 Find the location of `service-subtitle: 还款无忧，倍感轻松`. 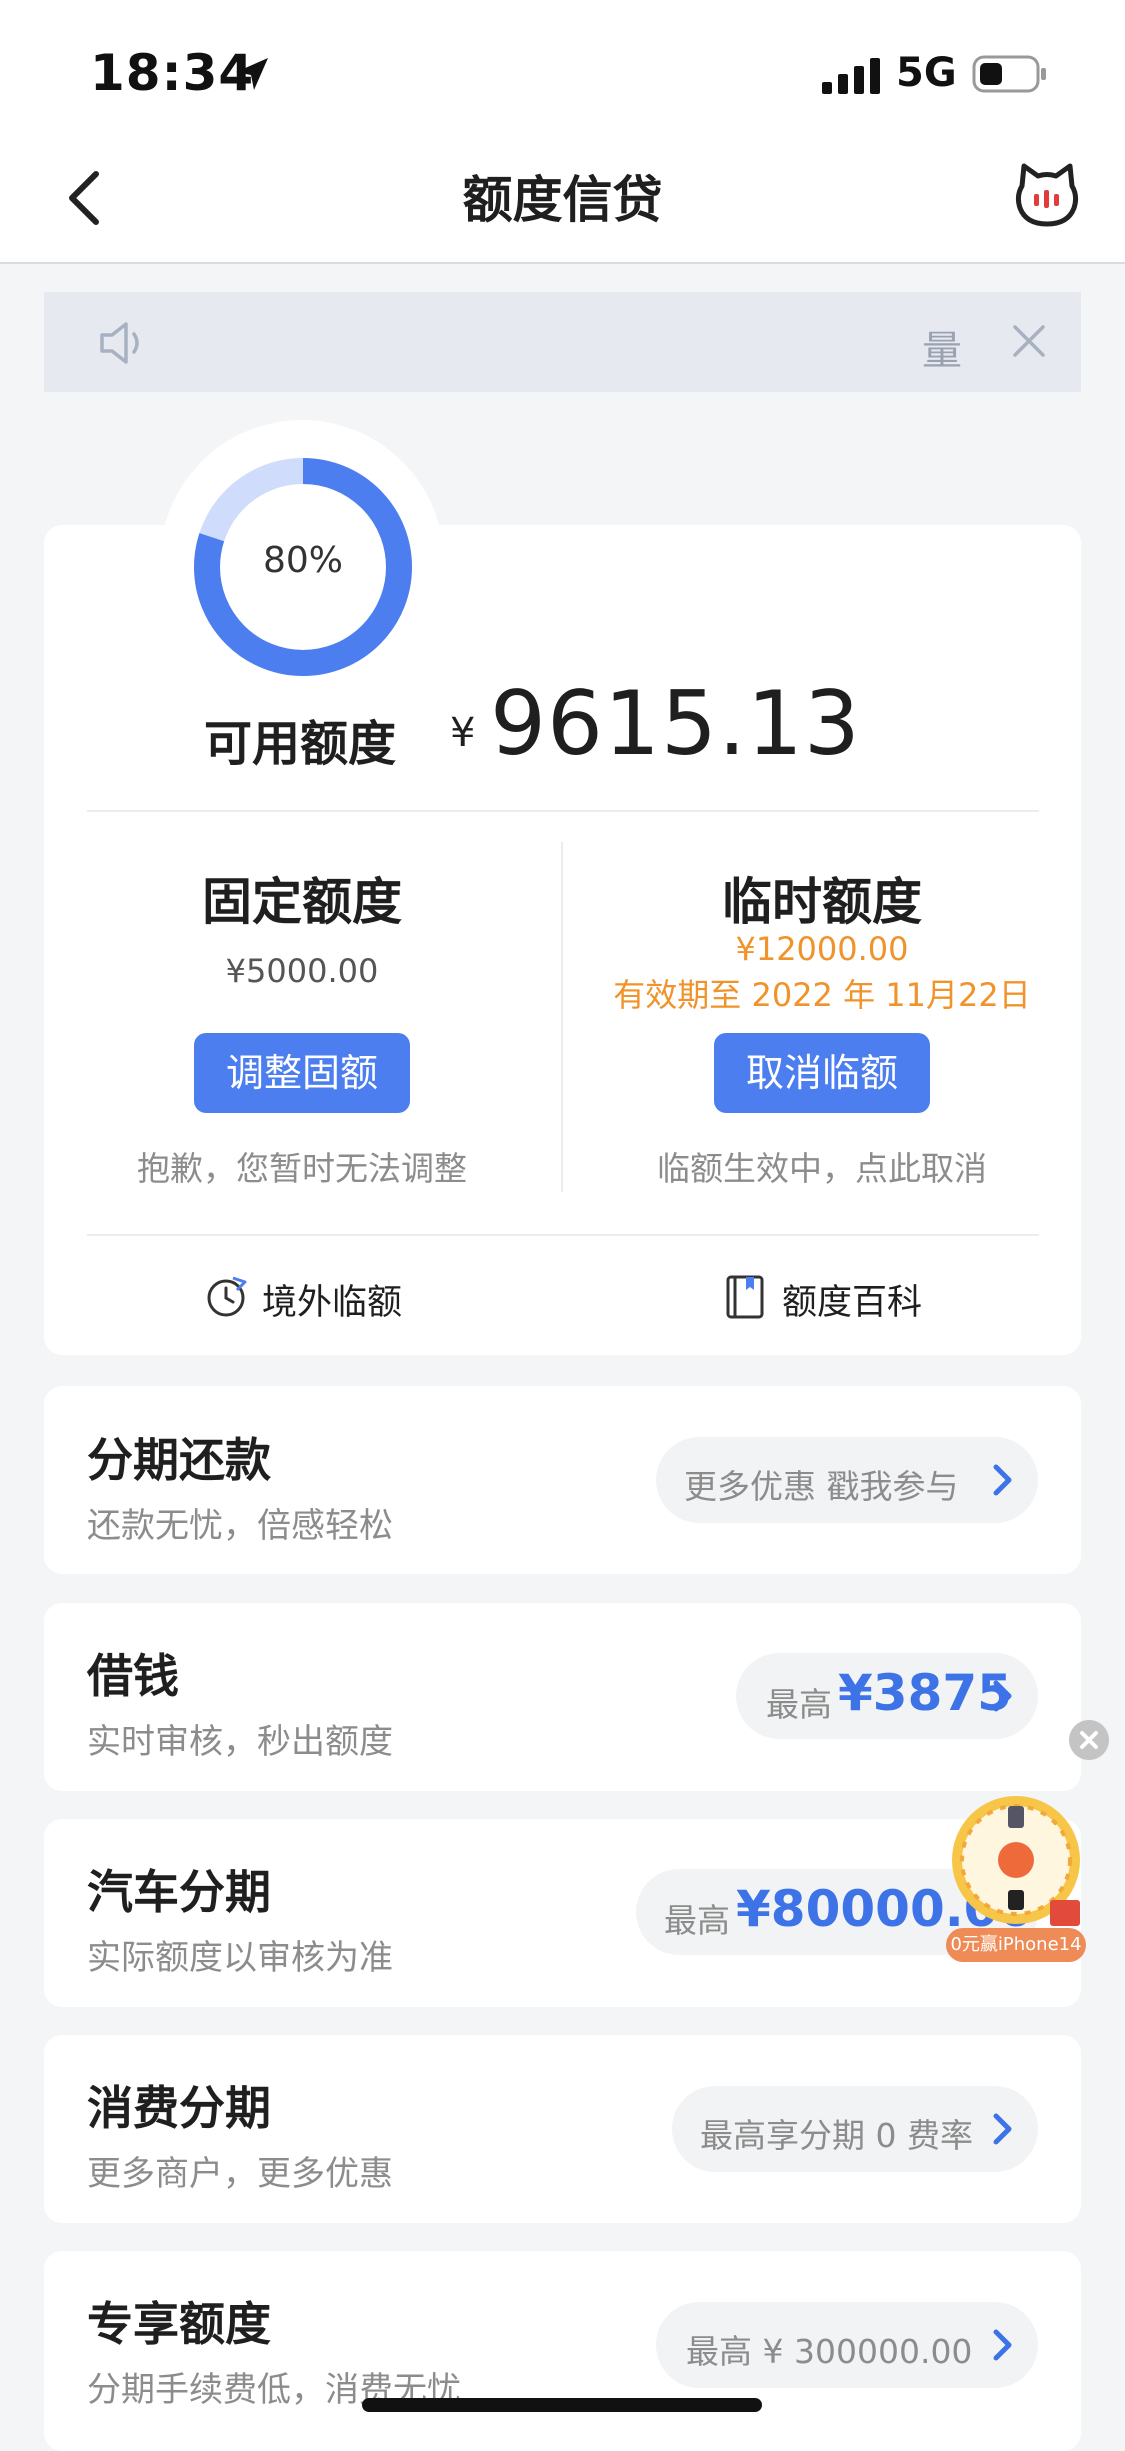

service-subtitle: 还款无忧，倍感轻松 is located at coordinates (240, 1526).